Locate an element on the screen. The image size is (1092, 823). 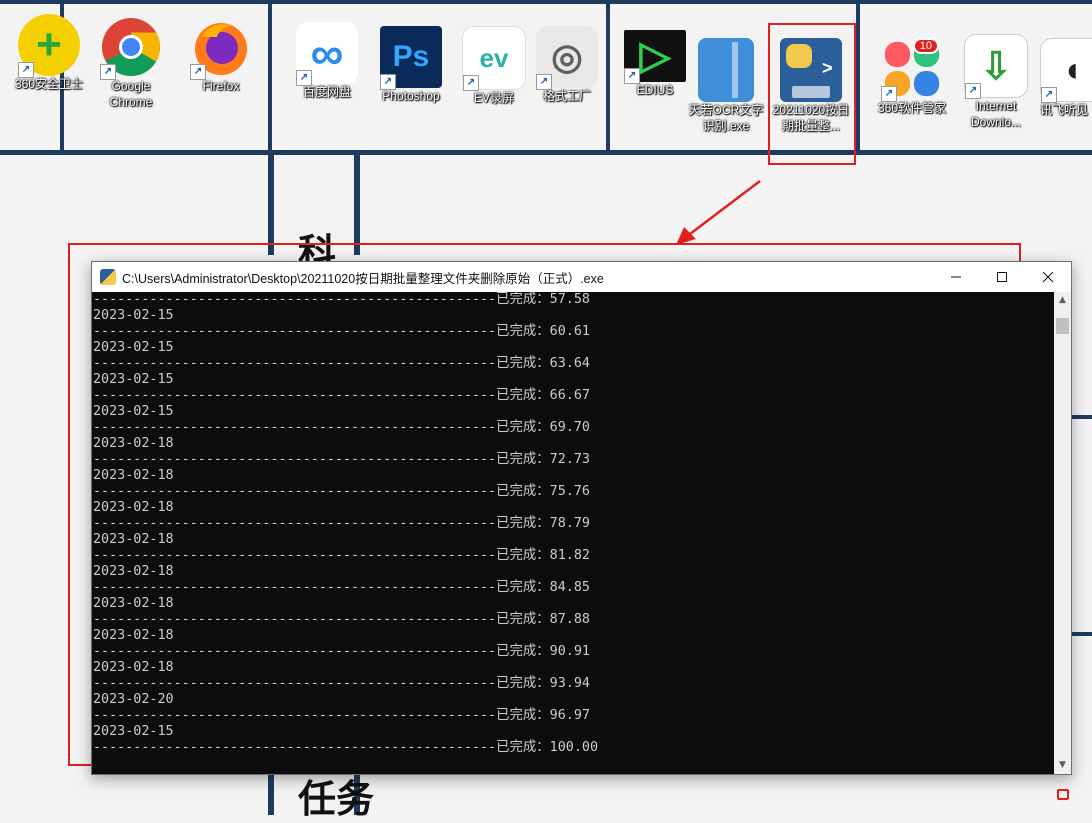
desktop-icon-360-security: + ↗ 360安全卫士 is located at coordinates (49, 53).